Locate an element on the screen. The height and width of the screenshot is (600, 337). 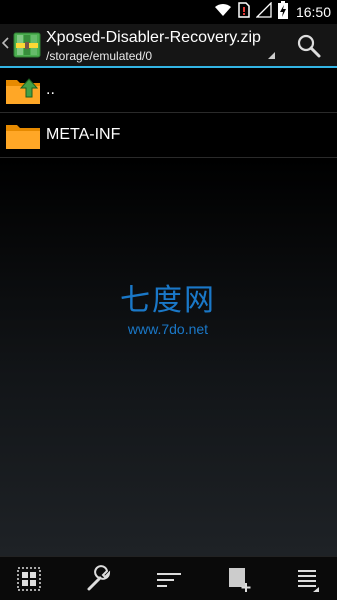
status-bar: 16:50 is located at coordinates (168, 12).